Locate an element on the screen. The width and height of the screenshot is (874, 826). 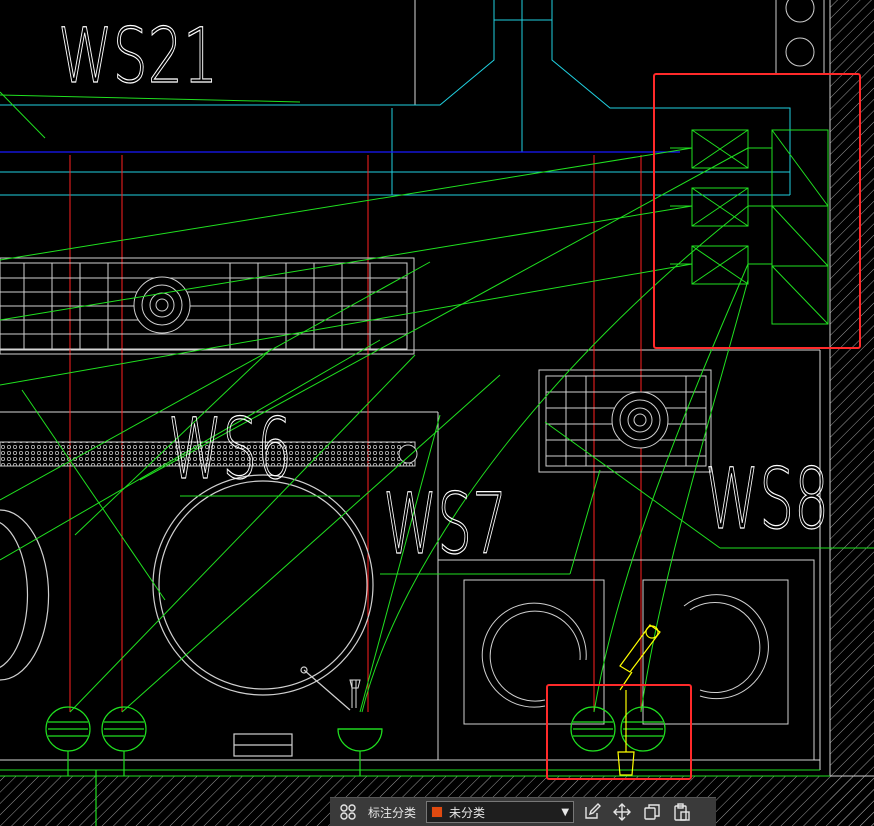
copy-icon is located at coordinates (652, 812).